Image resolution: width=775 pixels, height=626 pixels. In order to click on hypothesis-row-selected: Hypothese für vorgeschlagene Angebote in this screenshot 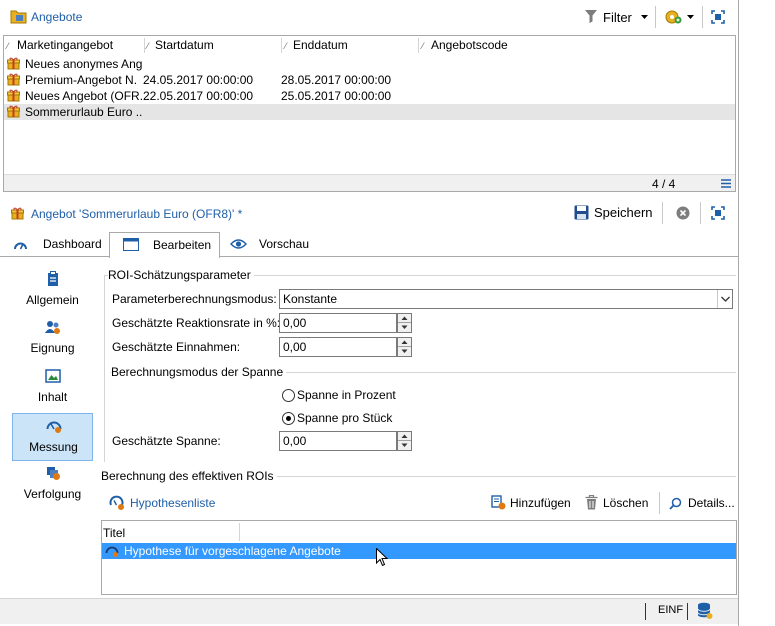, I will do `click(419, 551)`.